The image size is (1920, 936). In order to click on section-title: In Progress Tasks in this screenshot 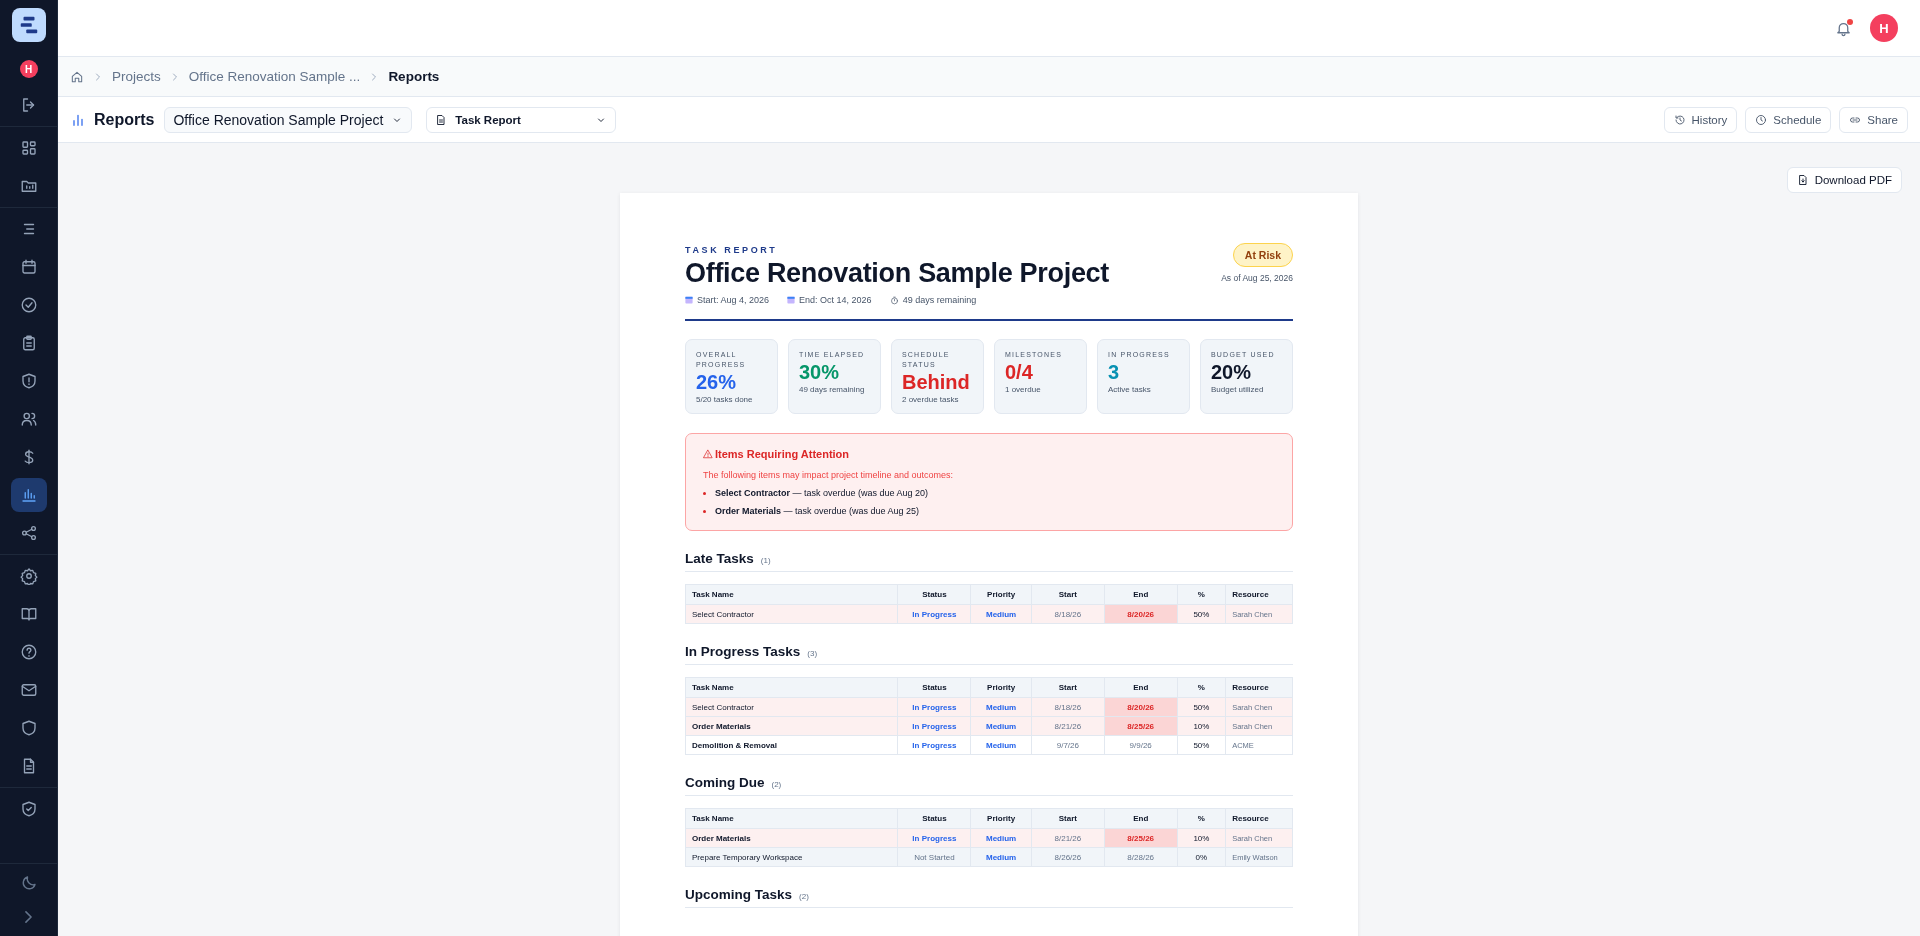, I will do `click(743, 651)`.